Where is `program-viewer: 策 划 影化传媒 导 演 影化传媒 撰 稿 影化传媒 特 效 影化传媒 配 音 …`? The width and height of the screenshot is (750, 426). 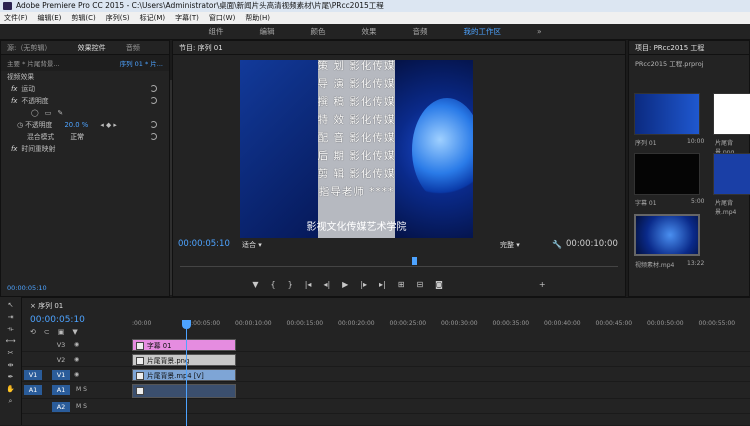 program-viewer: 策 划 影化传媒 导 演 影化传媒 撰 稿 影化传媒 特 效 影化传媒 配 音 … is located at coordinates (356, 149).